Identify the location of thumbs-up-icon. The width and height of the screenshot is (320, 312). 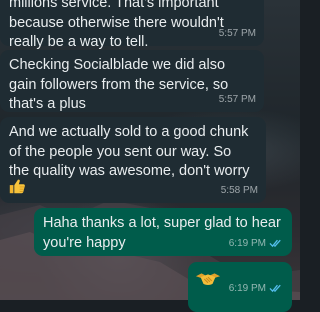
(17, 186).